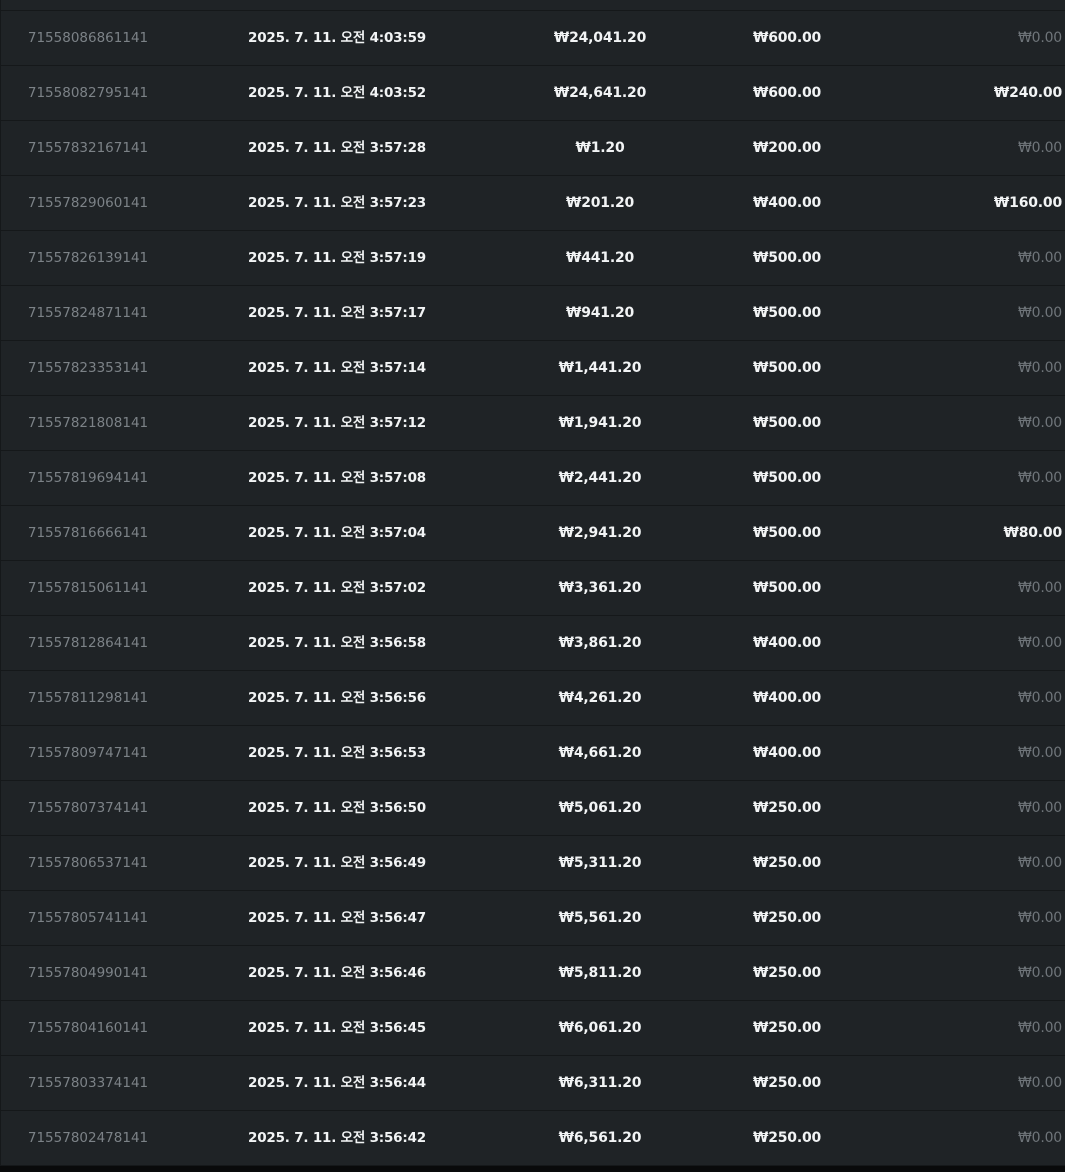  What do you see at coordinates (600, 1138) in the screenshot?
I see `balance-amount: ₩6,561.20` at bounding box center [600, 1138].